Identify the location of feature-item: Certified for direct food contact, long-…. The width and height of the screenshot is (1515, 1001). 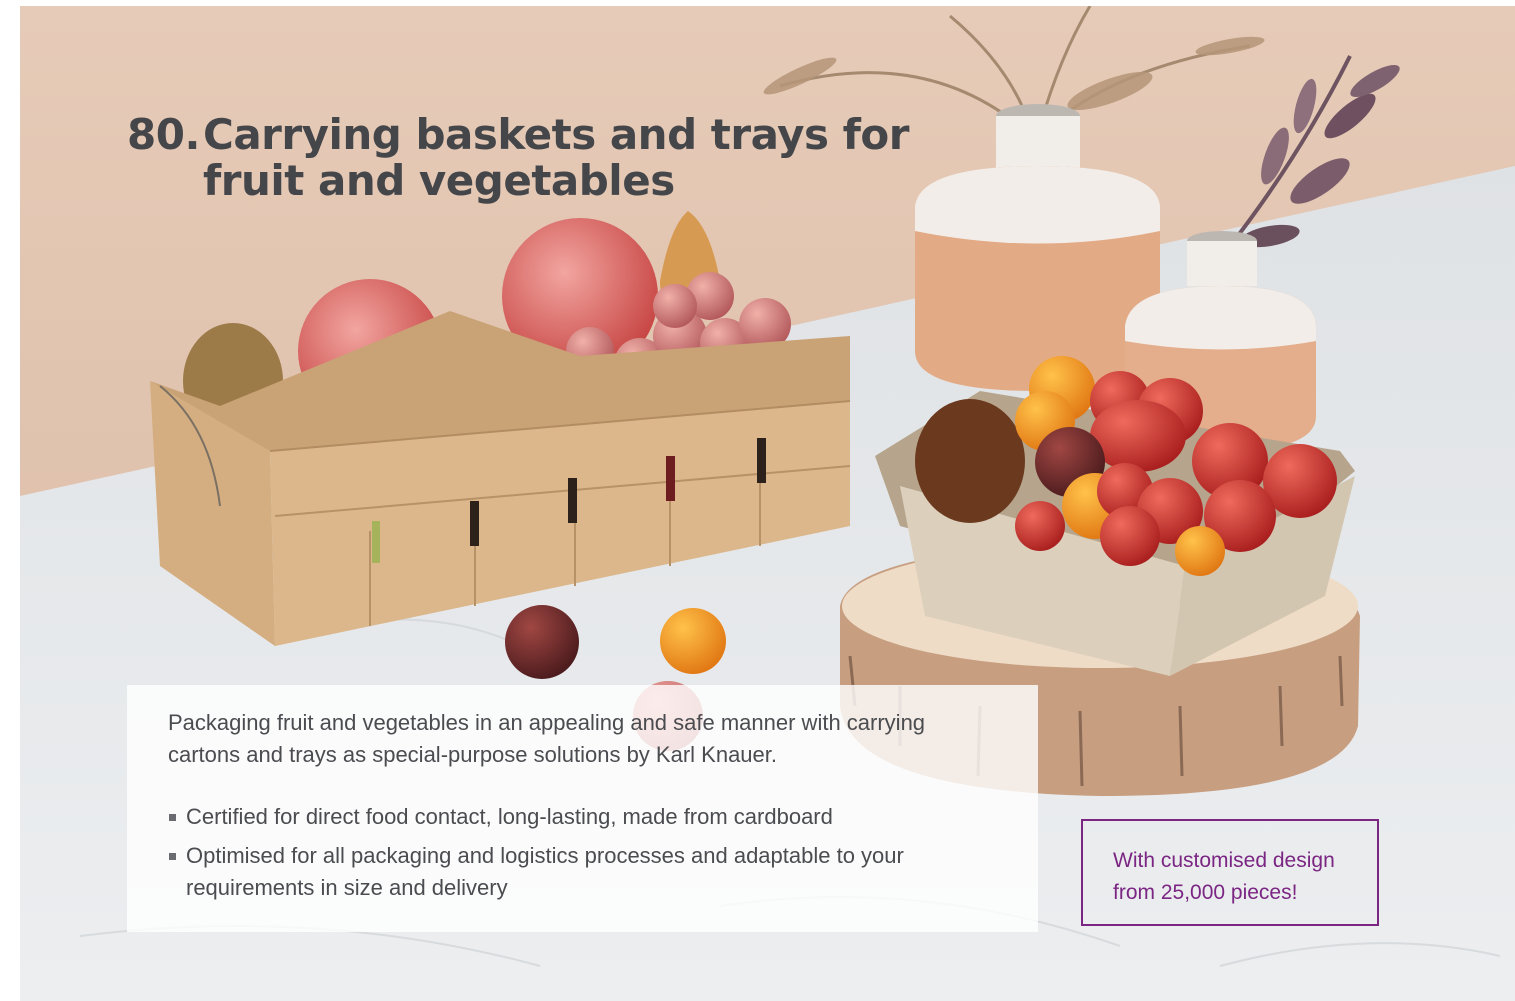
(578, 817).